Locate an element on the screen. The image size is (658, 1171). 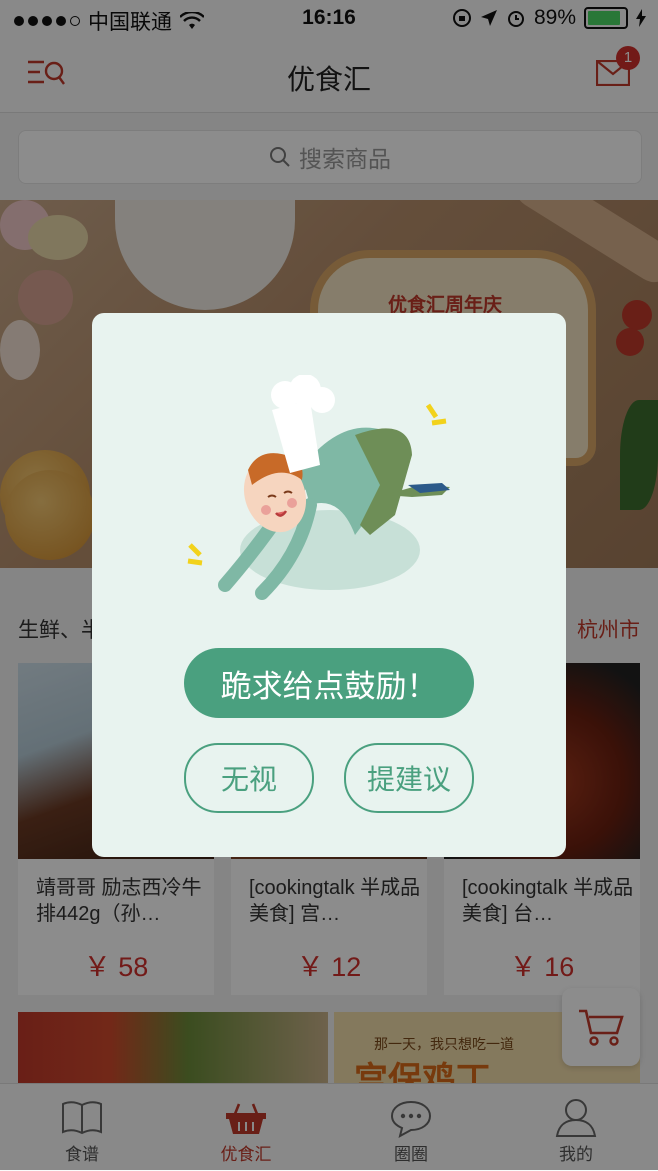
ignore-button: 无视 is located at coordinates (249, 778).